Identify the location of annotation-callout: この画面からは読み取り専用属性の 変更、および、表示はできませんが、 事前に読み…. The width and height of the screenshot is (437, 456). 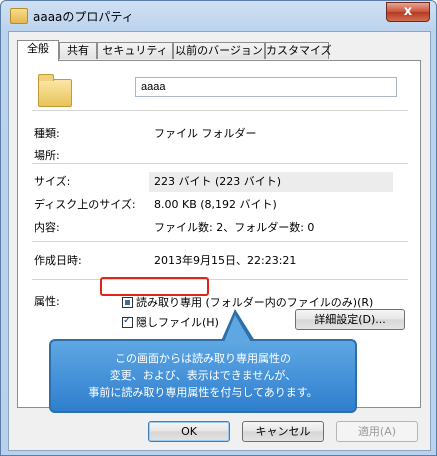
(203, 376).